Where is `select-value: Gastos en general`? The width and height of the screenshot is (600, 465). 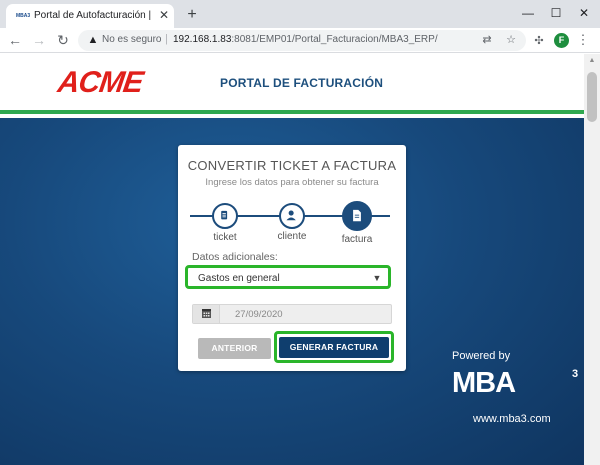
select-value: Gastos en general is located at coordinates (239, 278).